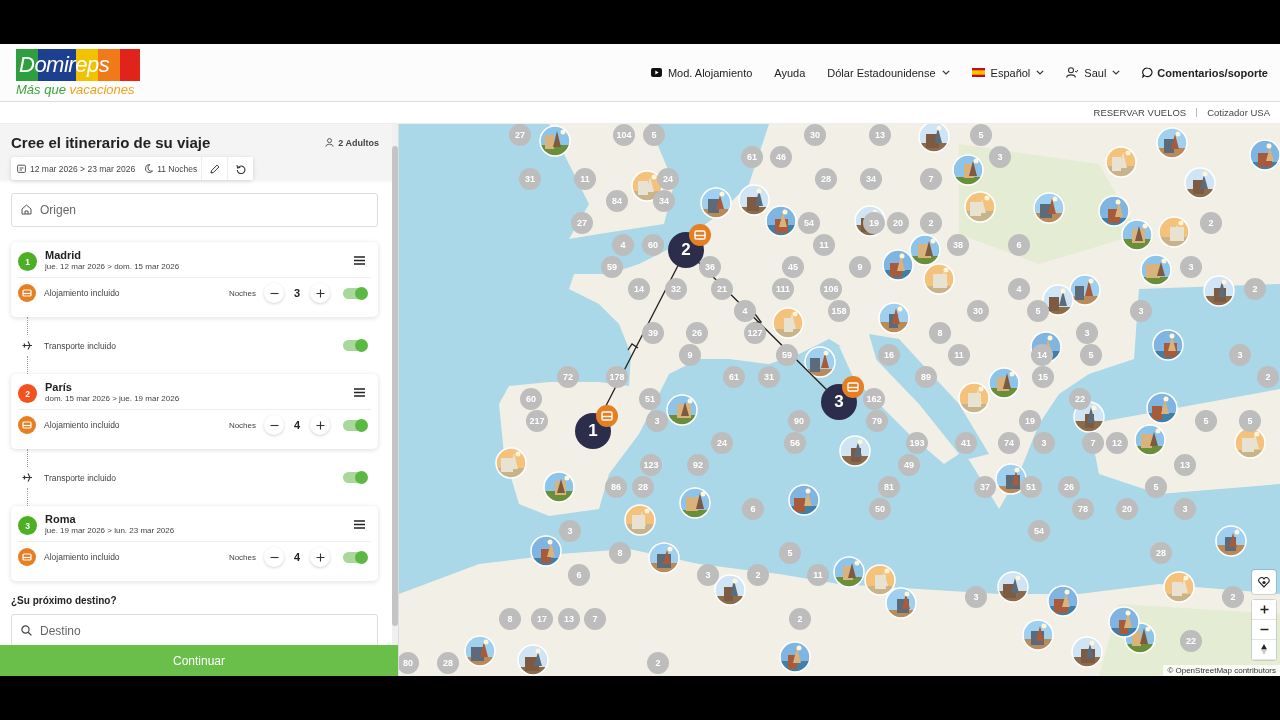 Image resolution: width=1280 pixels, height=720 pixels. What do you see at coordinates (1140, 112) in the screenshot?
I see `top-link: RESERVAR VUELOS` at bounding box center [1140, 112].